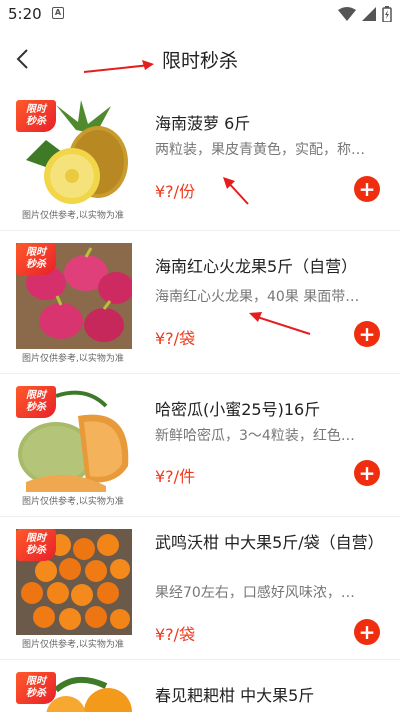 This screenshot has width=400, height=712. I want to click on product-item: 限时 秒杀 春见耙耙柑 中大果5斤, so click(200, 686).